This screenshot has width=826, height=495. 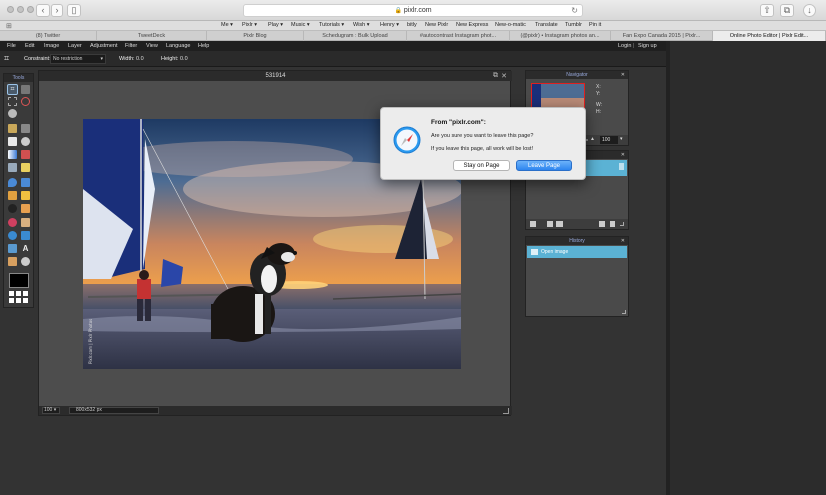 I want to click on sharpen-tool-icon, so click(x=25, y=182).